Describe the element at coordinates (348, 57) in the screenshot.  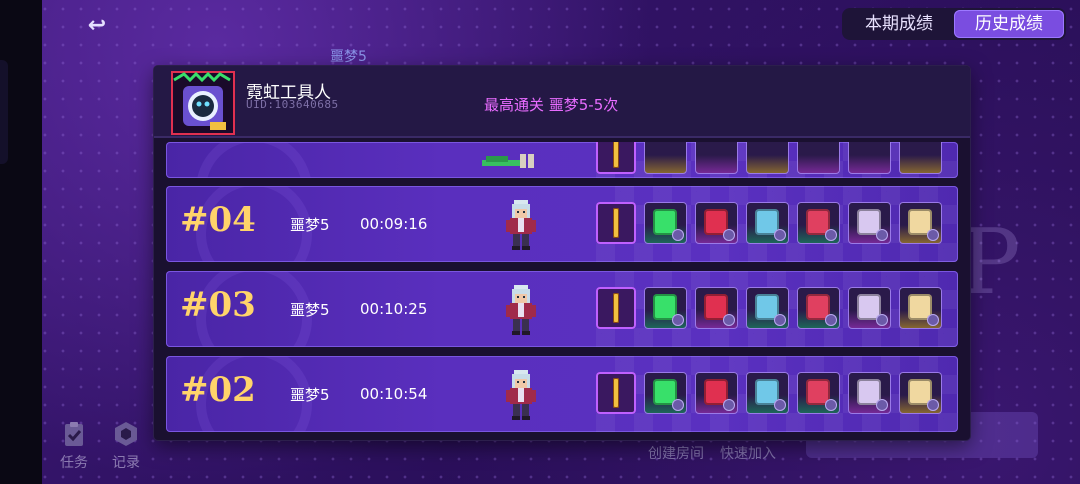
I see `background-level-label: 噩梦5` at that location.